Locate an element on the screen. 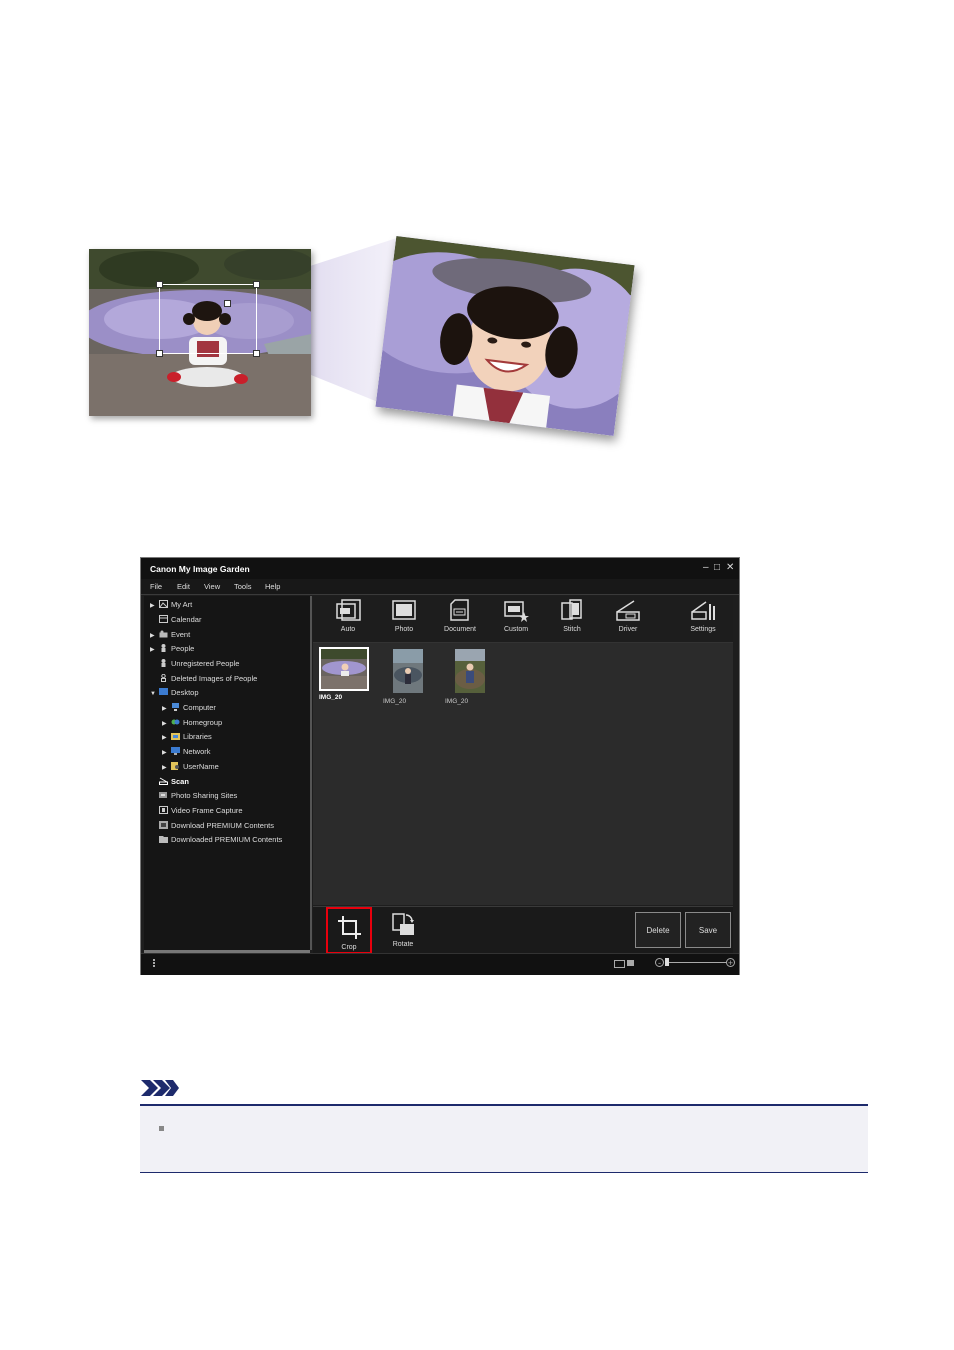 Image resolution: width=954 pixels, height=1350 pixels. sidebar-item-scan: Scan is located at coordinates (169, 781).